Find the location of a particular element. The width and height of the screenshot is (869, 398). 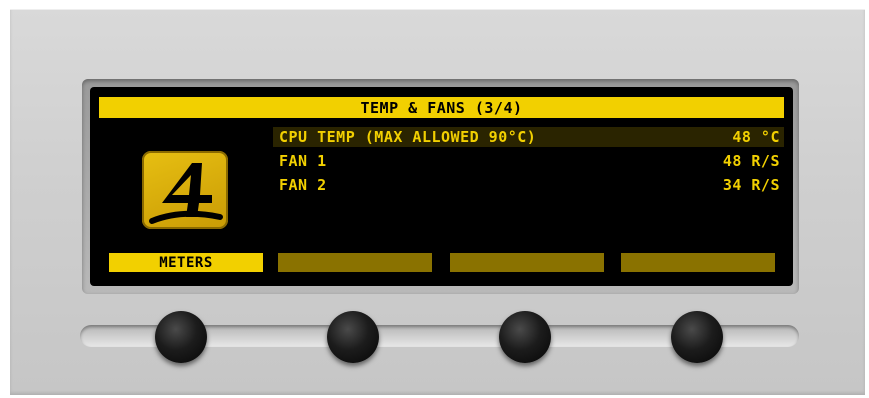

row-fan-1: FAN 1 48 R/S is located at coordinates (528, 161).